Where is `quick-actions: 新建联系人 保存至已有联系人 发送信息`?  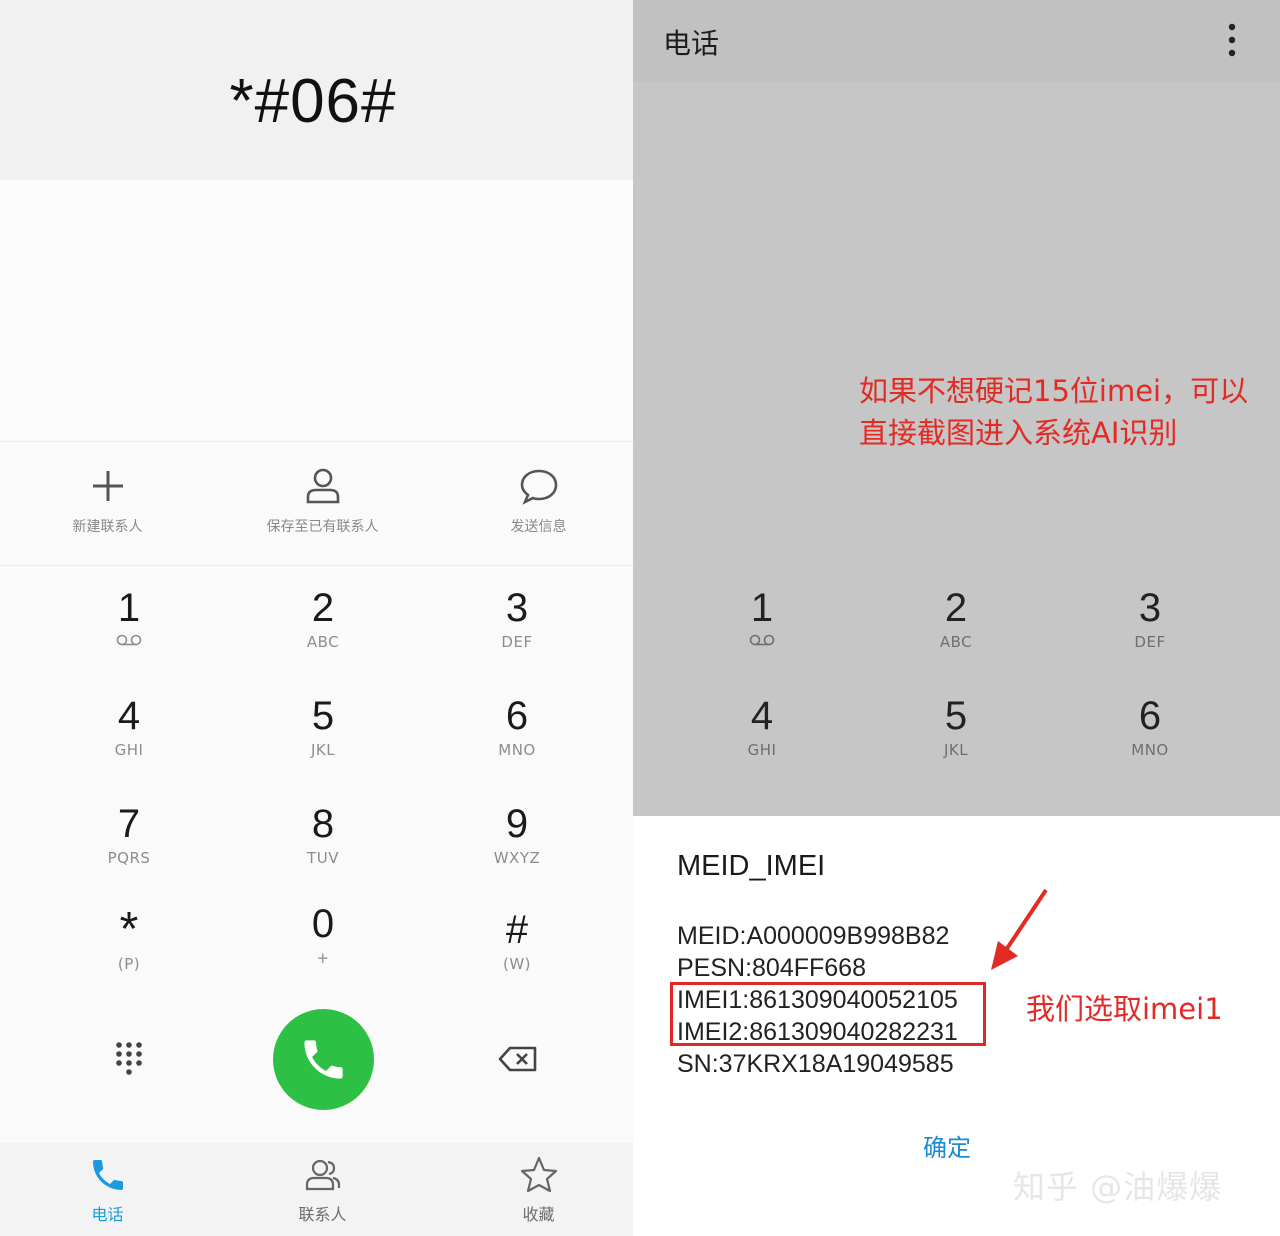
quick-actions: 新建联系人 保存至已有联系人 发送信息 is located at coordinates (316, 503).